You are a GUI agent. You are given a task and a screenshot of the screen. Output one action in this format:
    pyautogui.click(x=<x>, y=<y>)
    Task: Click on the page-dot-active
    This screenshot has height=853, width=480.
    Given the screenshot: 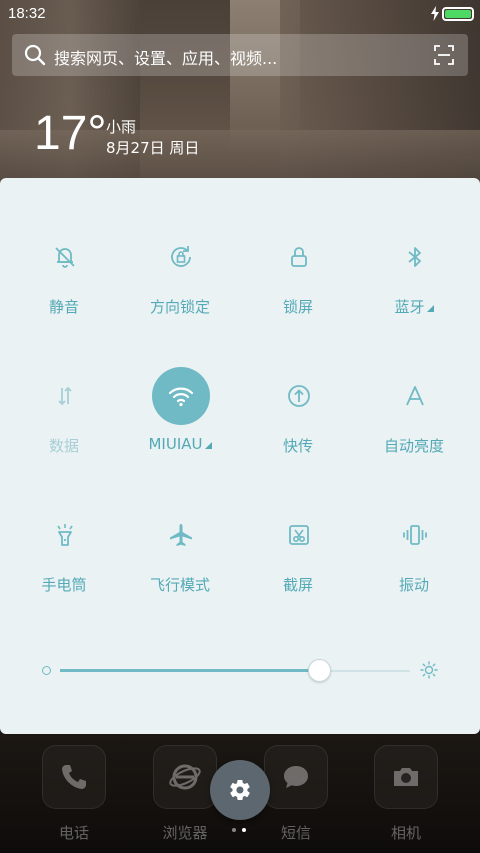 What is the action you would take?
    pyautogui.click(x=244, y=830)
    